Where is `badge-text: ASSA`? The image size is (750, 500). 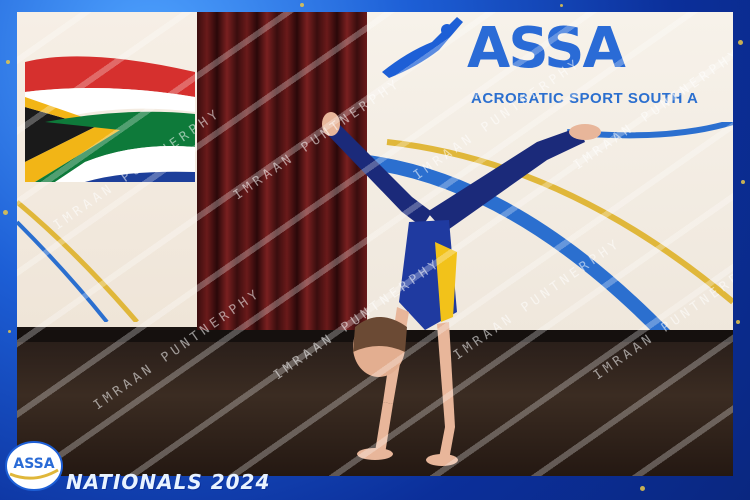
badge-text: ASSA is located at coordinates (33, 464).